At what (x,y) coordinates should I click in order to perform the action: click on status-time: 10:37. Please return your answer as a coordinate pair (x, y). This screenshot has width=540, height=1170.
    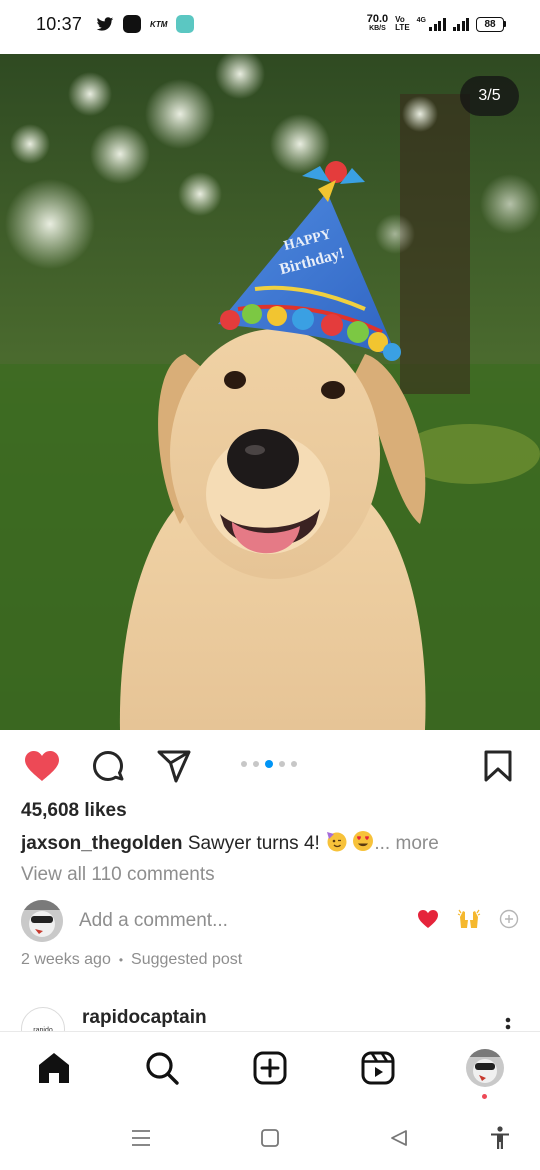
    Looking at the image, I should click on (59, 23).